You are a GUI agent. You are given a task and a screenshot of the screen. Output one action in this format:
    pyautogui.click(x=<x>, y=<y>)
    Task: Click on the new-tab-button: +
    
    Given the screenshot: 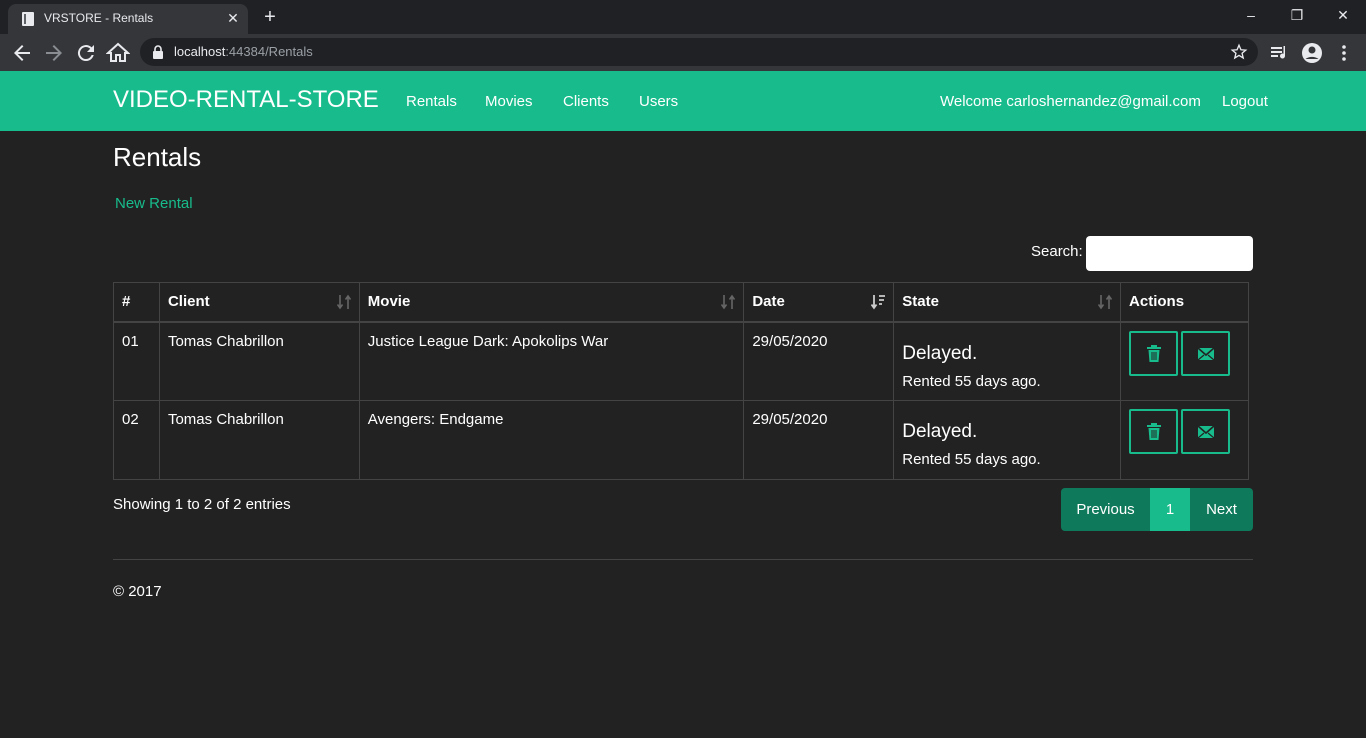 What is the action you would take?
    pyautogui.click(x=270, y=17)
    